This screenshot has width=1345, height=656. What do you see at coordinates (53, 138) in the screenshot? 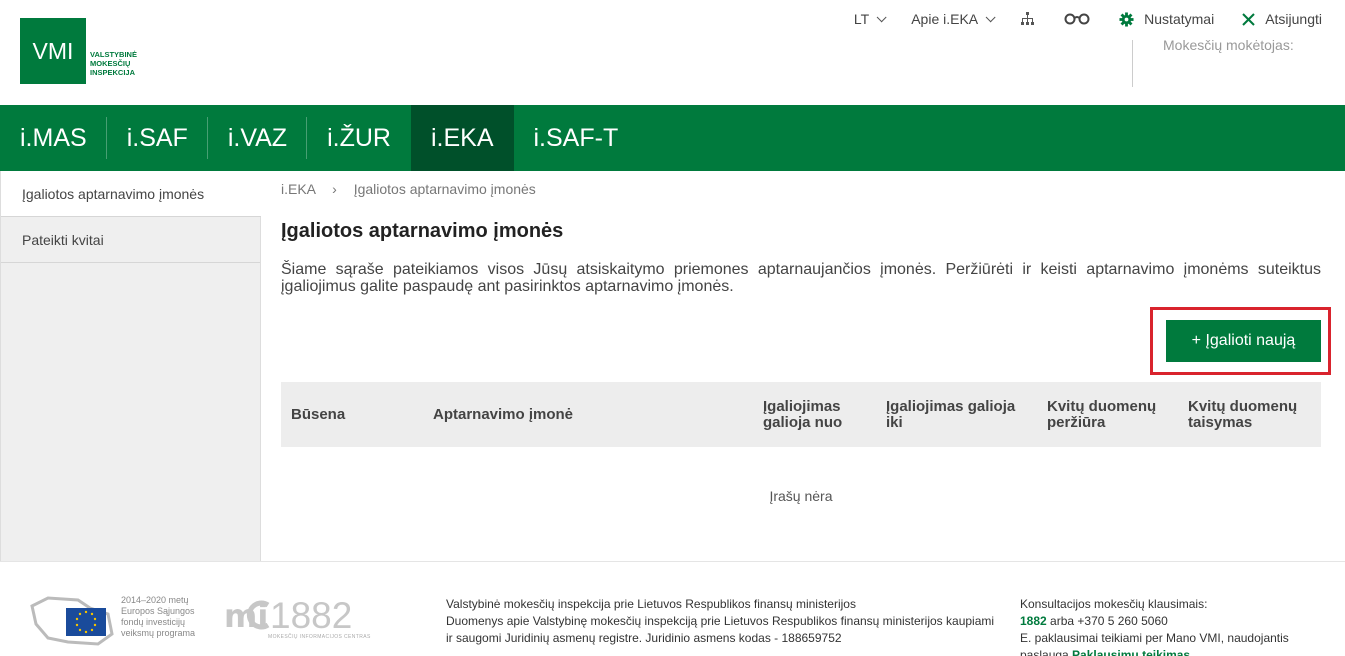
I see `nav-imas: i.MAS` at bounding box center [53, 138].